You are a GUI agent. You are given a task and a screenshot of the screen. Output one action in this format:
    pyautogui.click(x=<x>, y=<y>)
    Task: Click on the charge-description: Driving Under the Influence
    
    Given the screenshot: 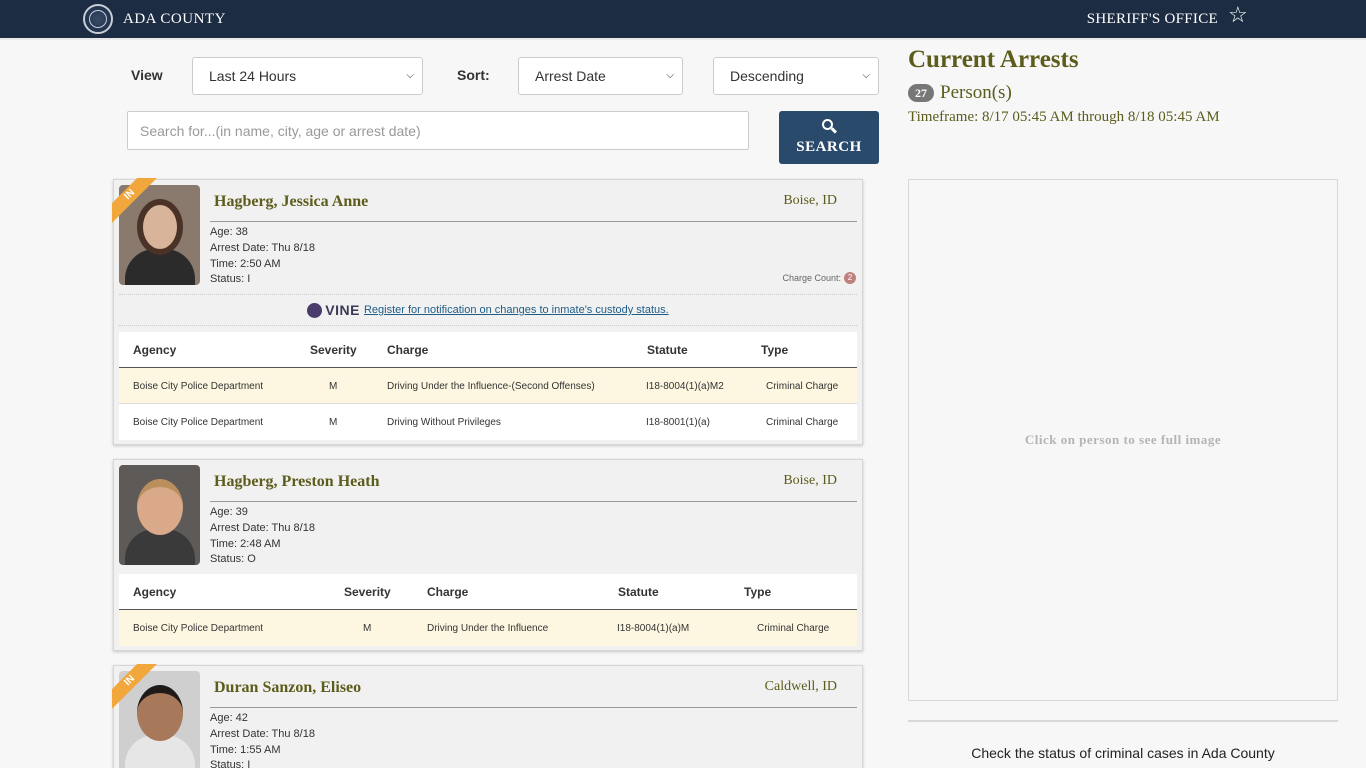 What is the action you would take?
    pyautogui.click(x=488, y=628)
    